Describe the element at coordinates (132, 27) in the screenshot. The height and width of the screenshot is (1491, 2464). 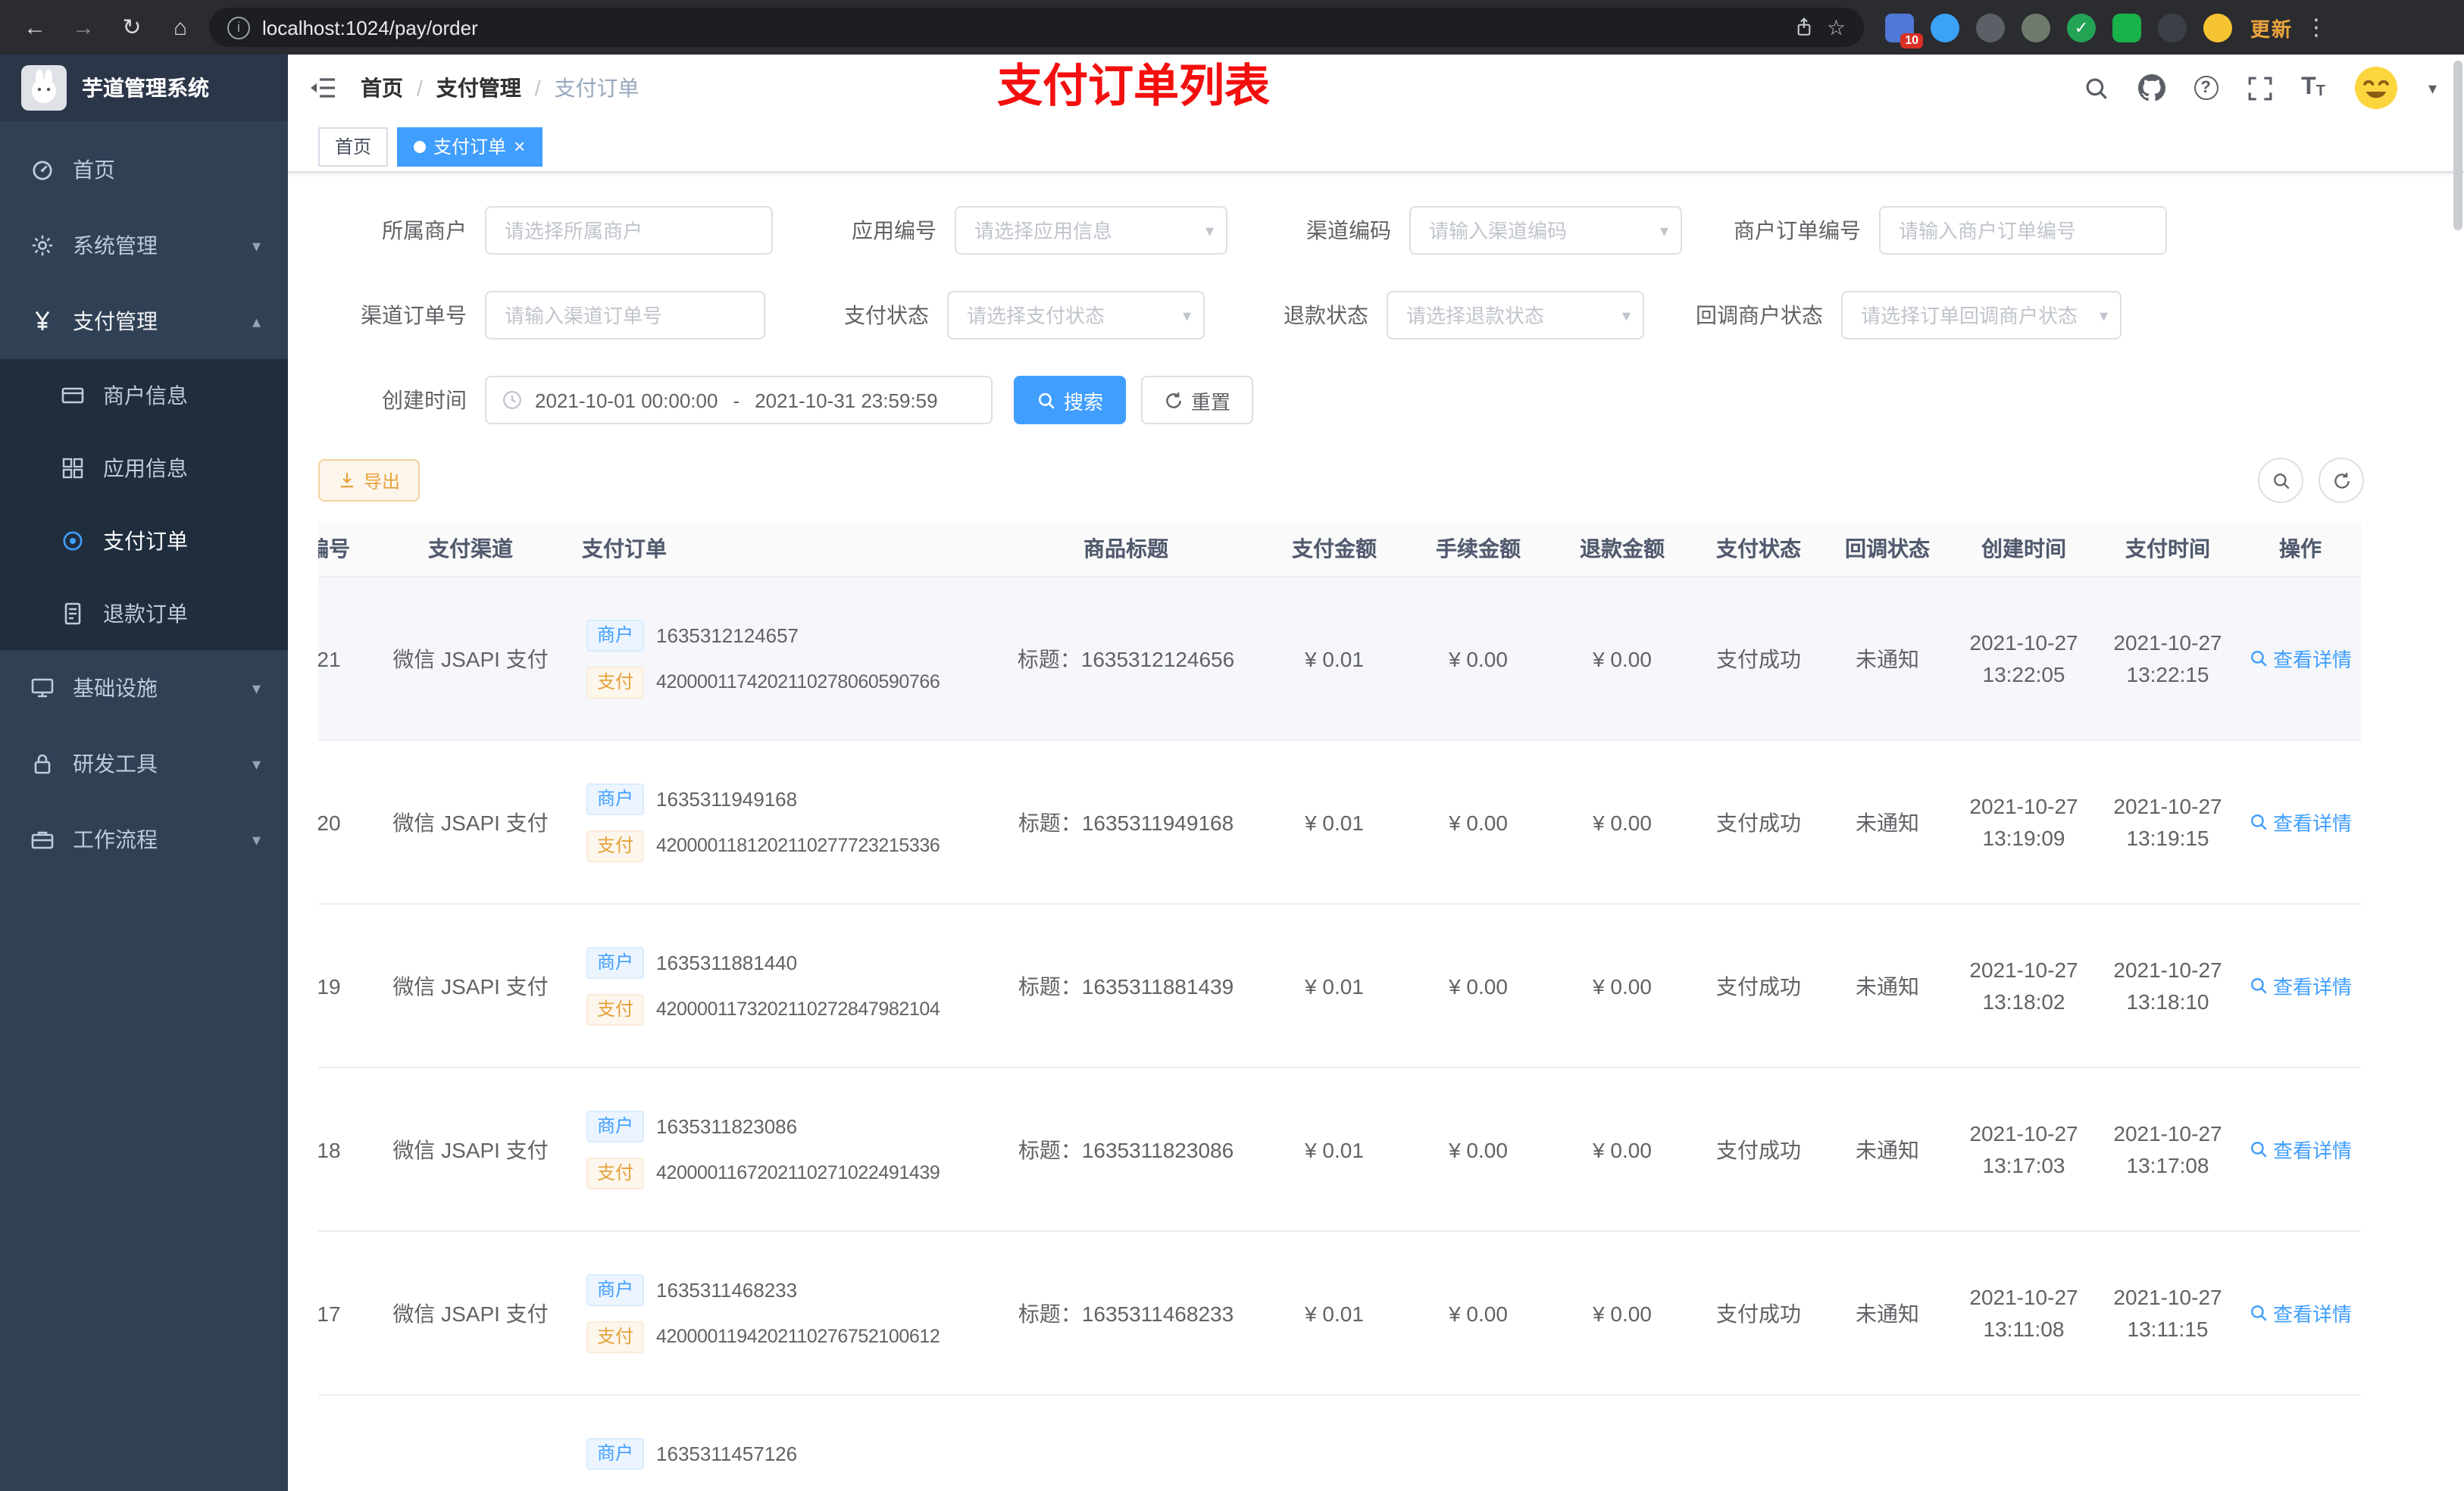
I see `browser-reload-button: ↻` at that location.